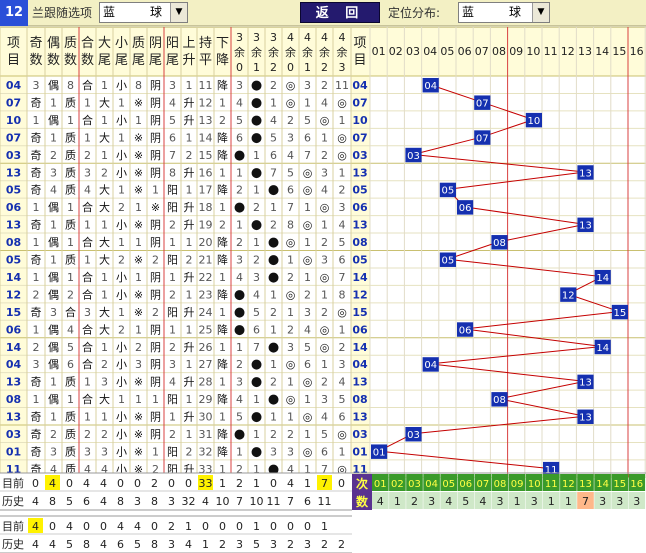 Image resolution: width=646 pixels, height=553 pixels. Describe the element at coordinates (602, 348) in the screenshot. I see `dist-ball-number: 14` at that location.